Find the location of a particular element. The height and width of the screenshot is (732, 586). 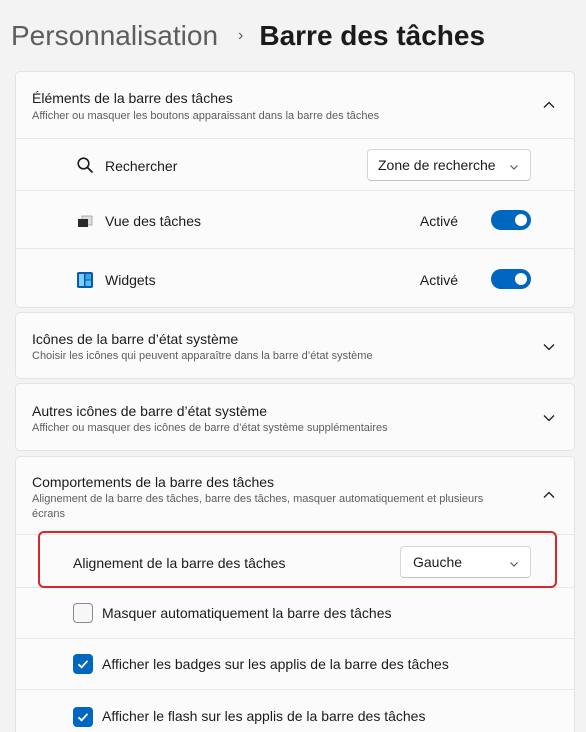

flash-checkbox is located at coordinates (83, 717).